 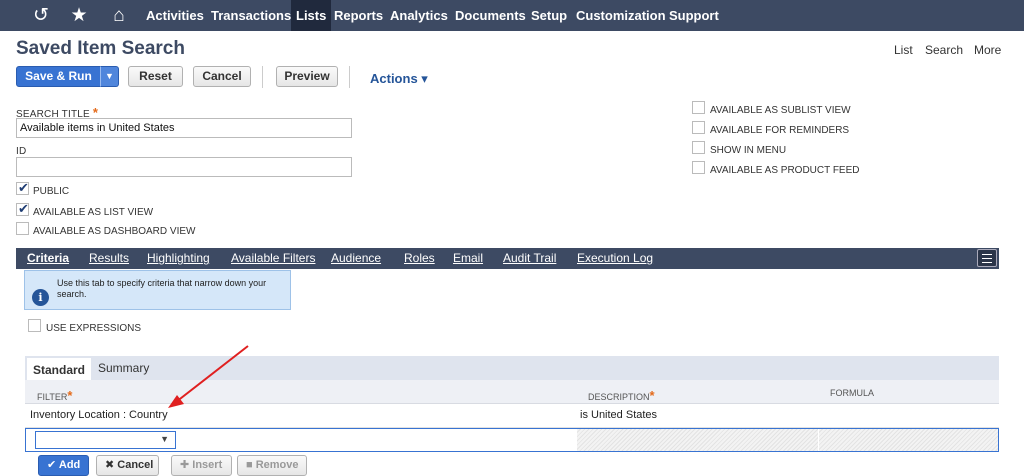 What do you see at coordinates (184, 128) in the screenshot?
I see `search-title-input: Available items in United States` at bounding box center [184, 128].